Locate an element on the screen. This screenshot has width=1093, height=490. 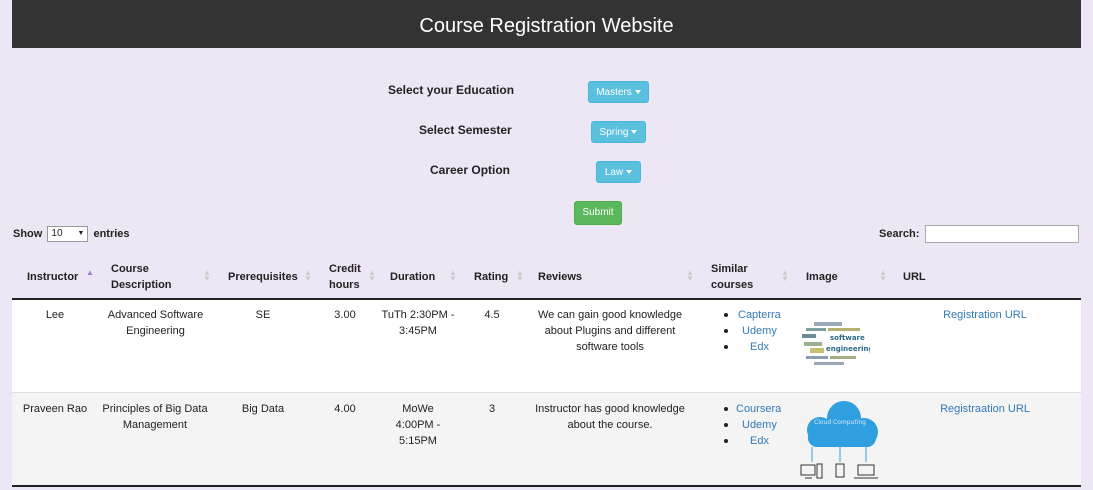
cell-rating: 4.5 is located at coordinates (492, 315).